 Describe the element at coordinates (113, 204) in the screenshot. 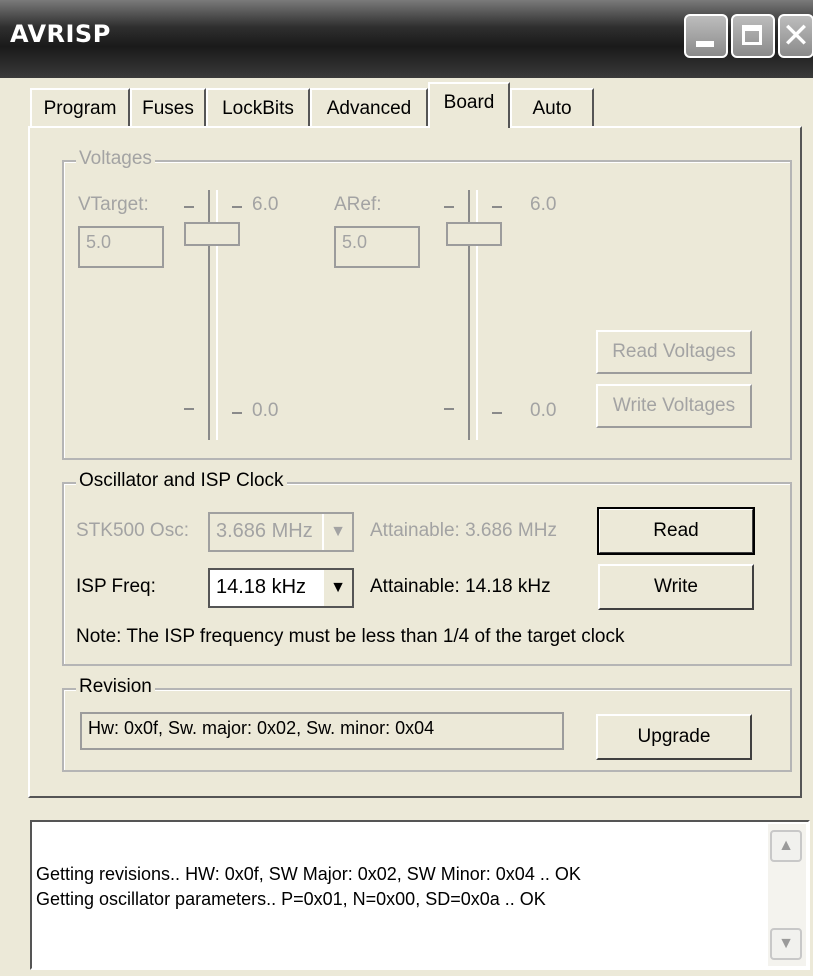

I see `vtarget-label: VTarget:` at that location.